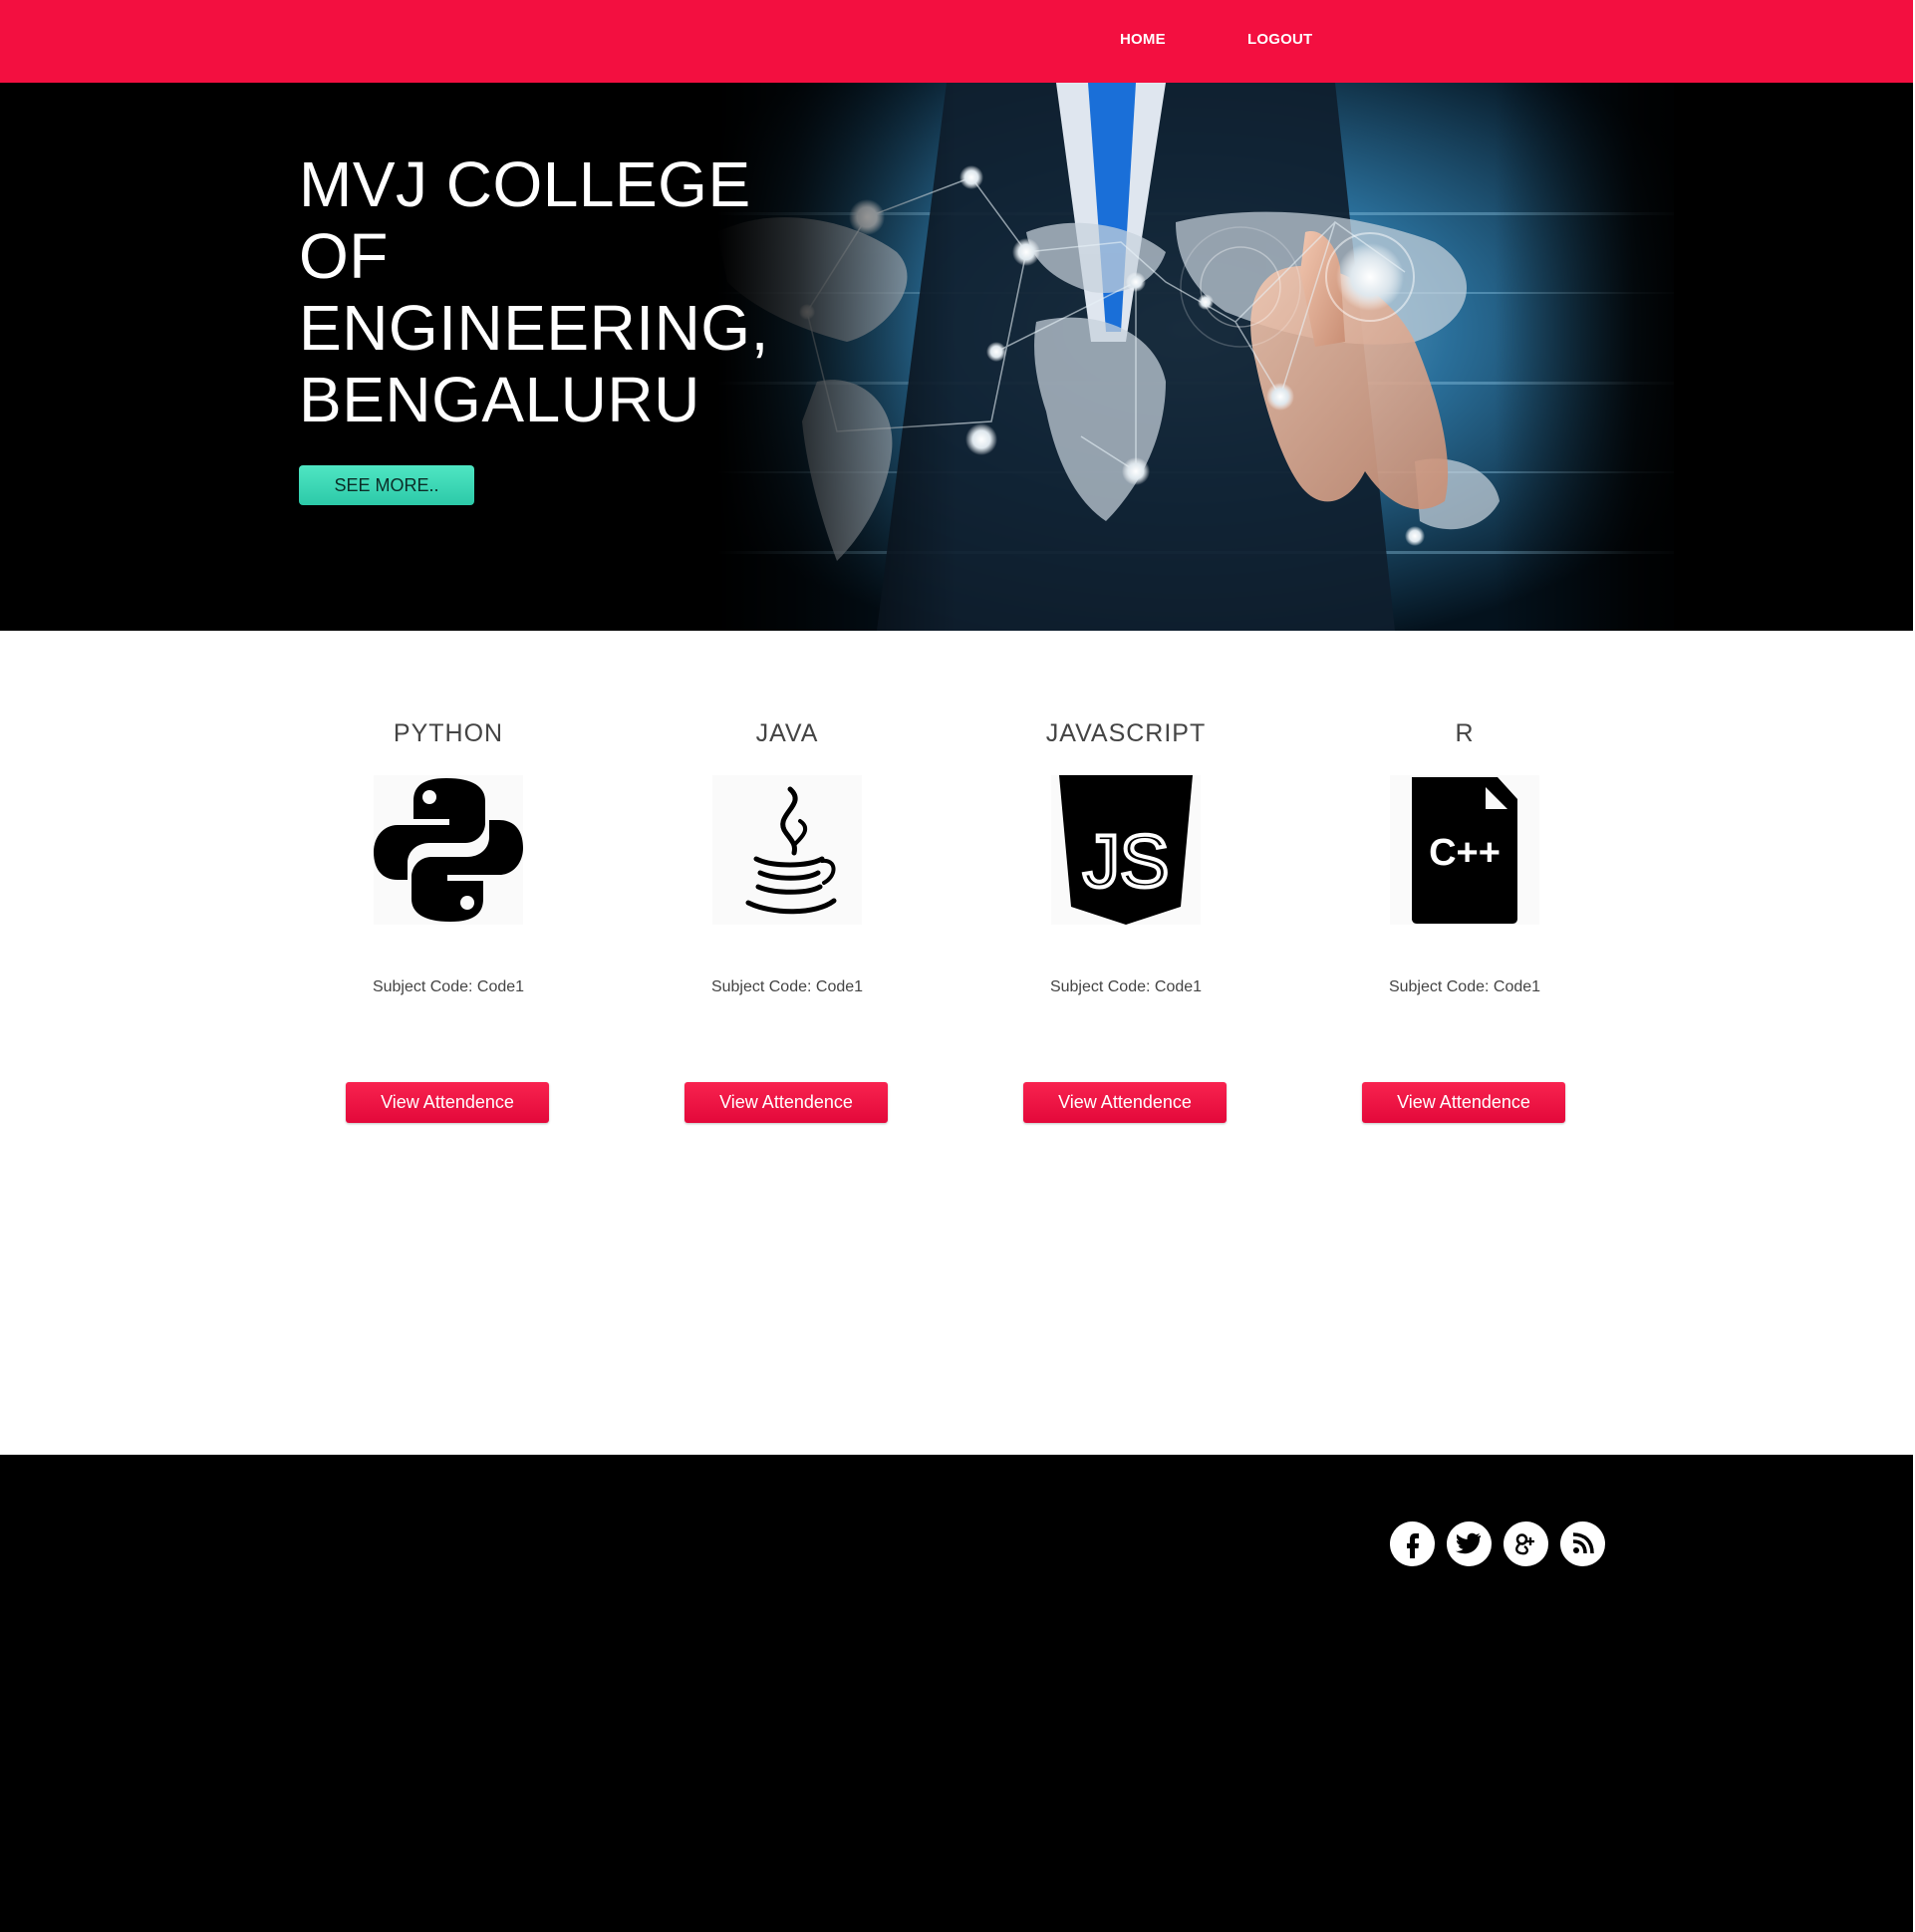 This screenshot has height=1932, width=1915. I want to click on java-coffee-cup-icon, so click(787, 850).